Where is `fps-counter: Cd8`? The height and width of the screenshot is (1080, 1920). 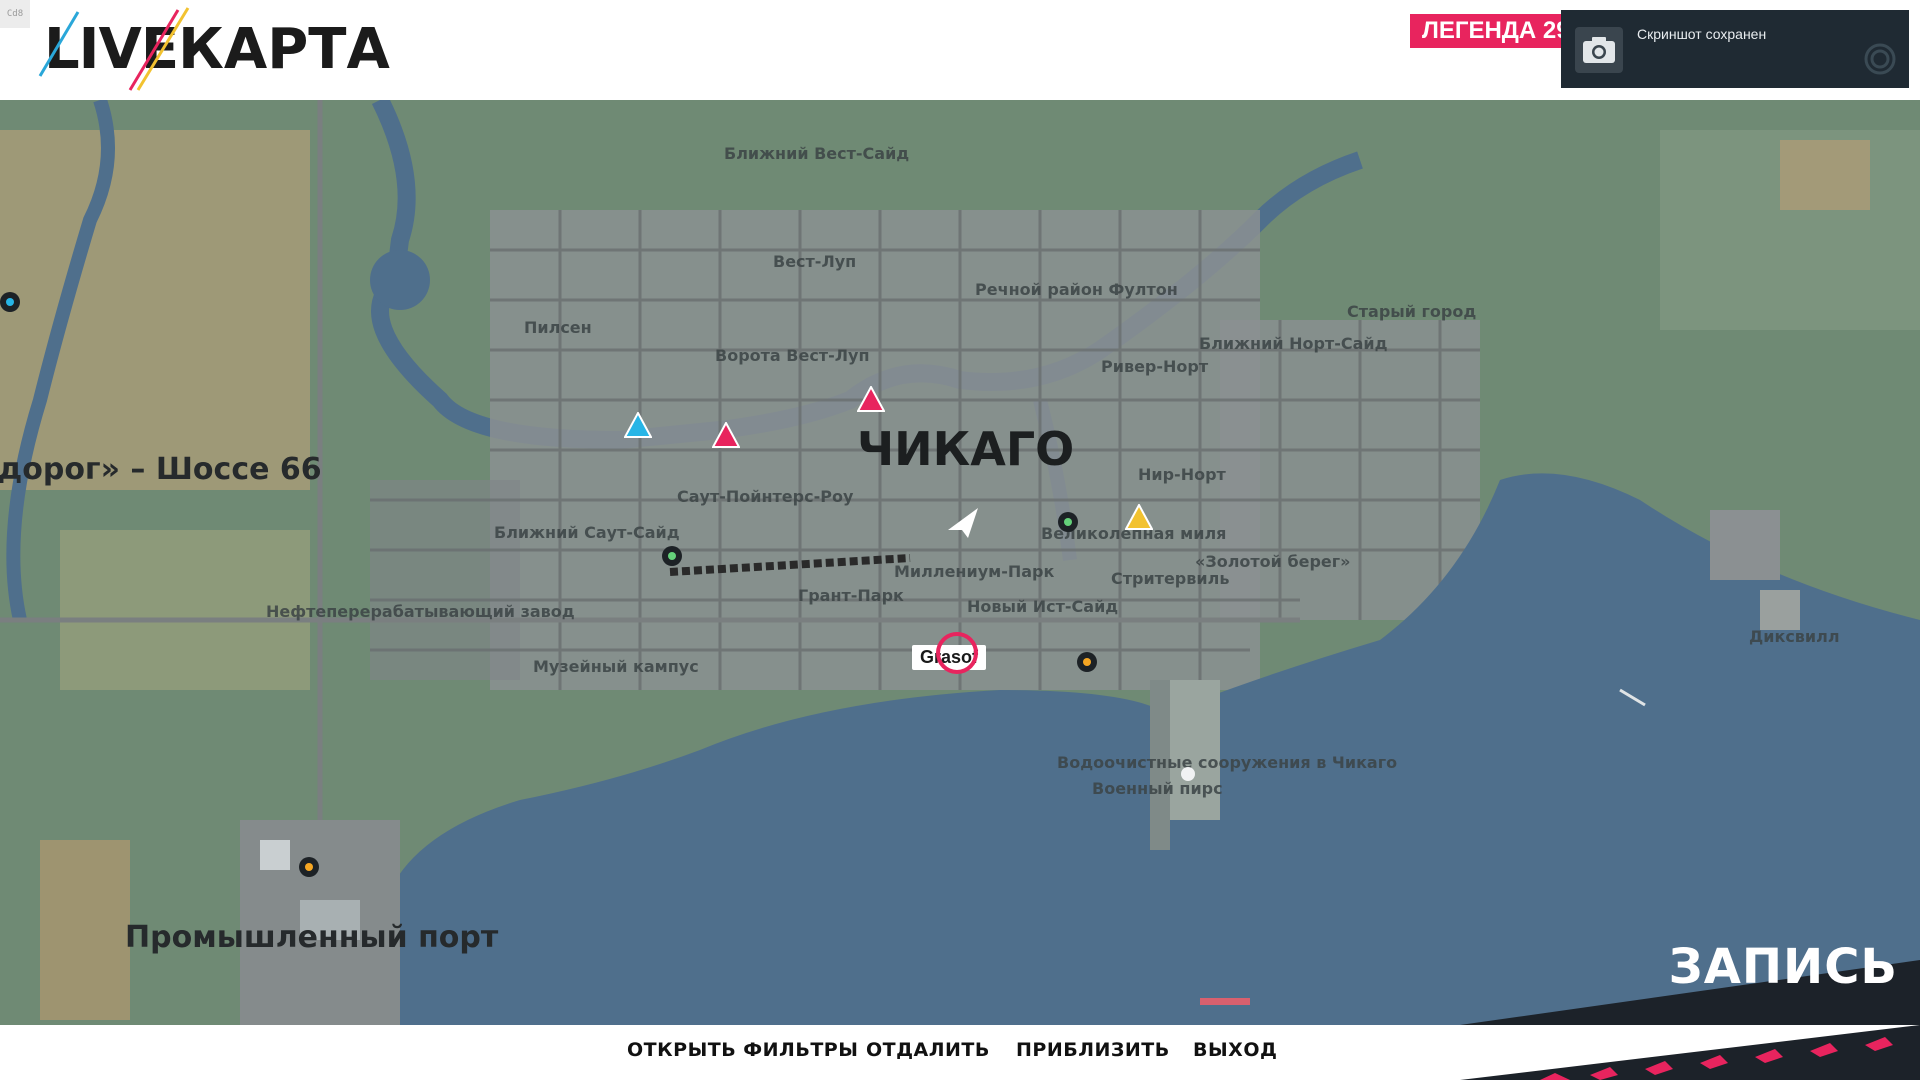
fps-counter: Cd8 is located at coordinates (15, 14).